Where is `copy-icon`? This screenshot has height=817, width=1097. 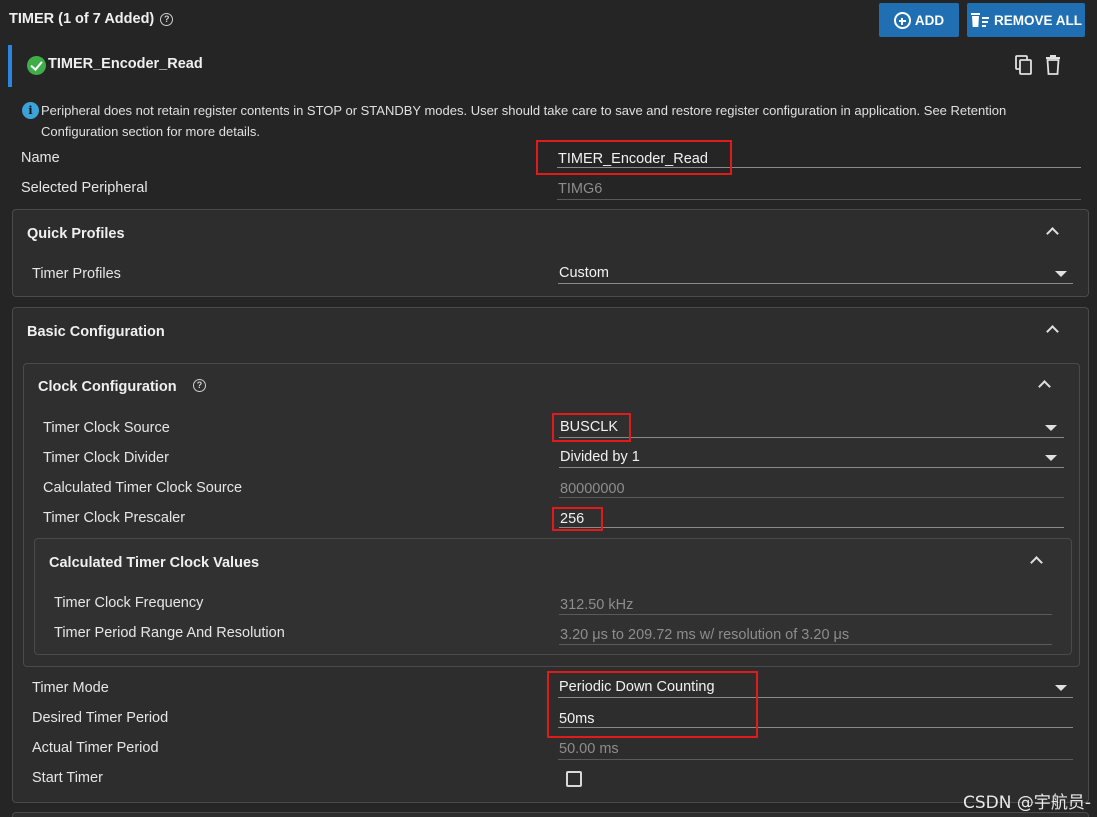 copy-icon is located at coordinates (1023, 65).